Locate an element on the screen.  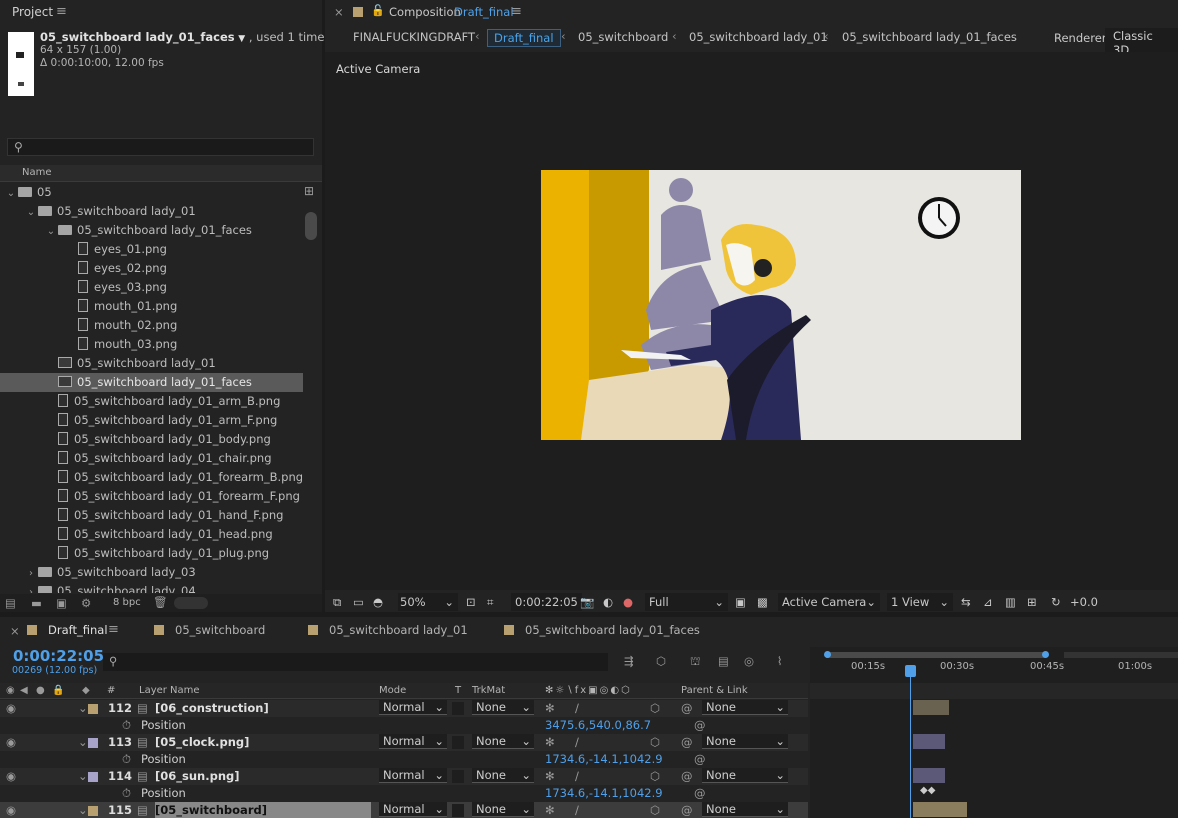
project-item: mouth_03.png is located at coordinates (151, 344).